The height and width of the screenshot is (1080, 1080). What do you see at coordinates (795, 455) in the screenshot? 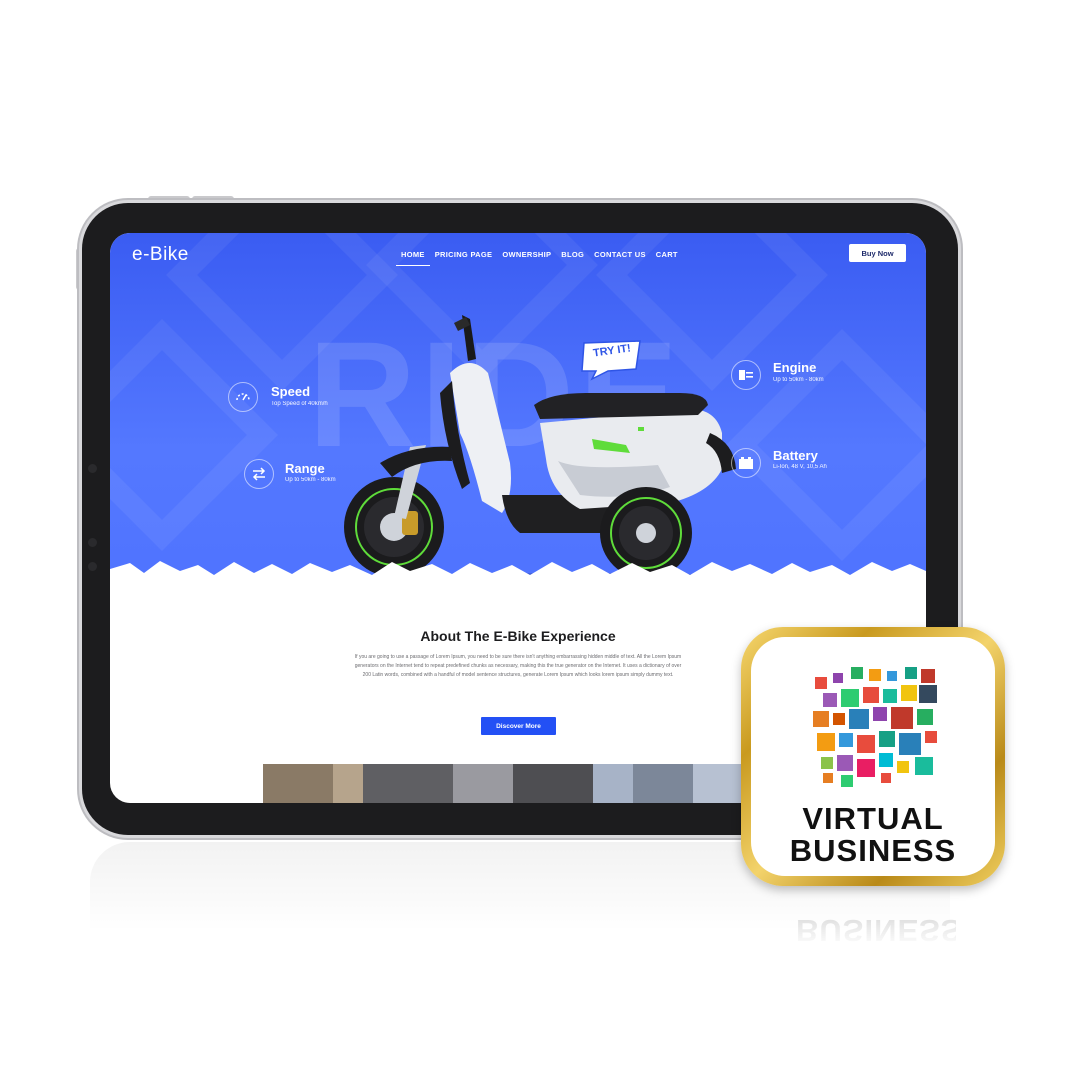
I see `feature-battery-title: Battery` at bounding box center [795, 455].